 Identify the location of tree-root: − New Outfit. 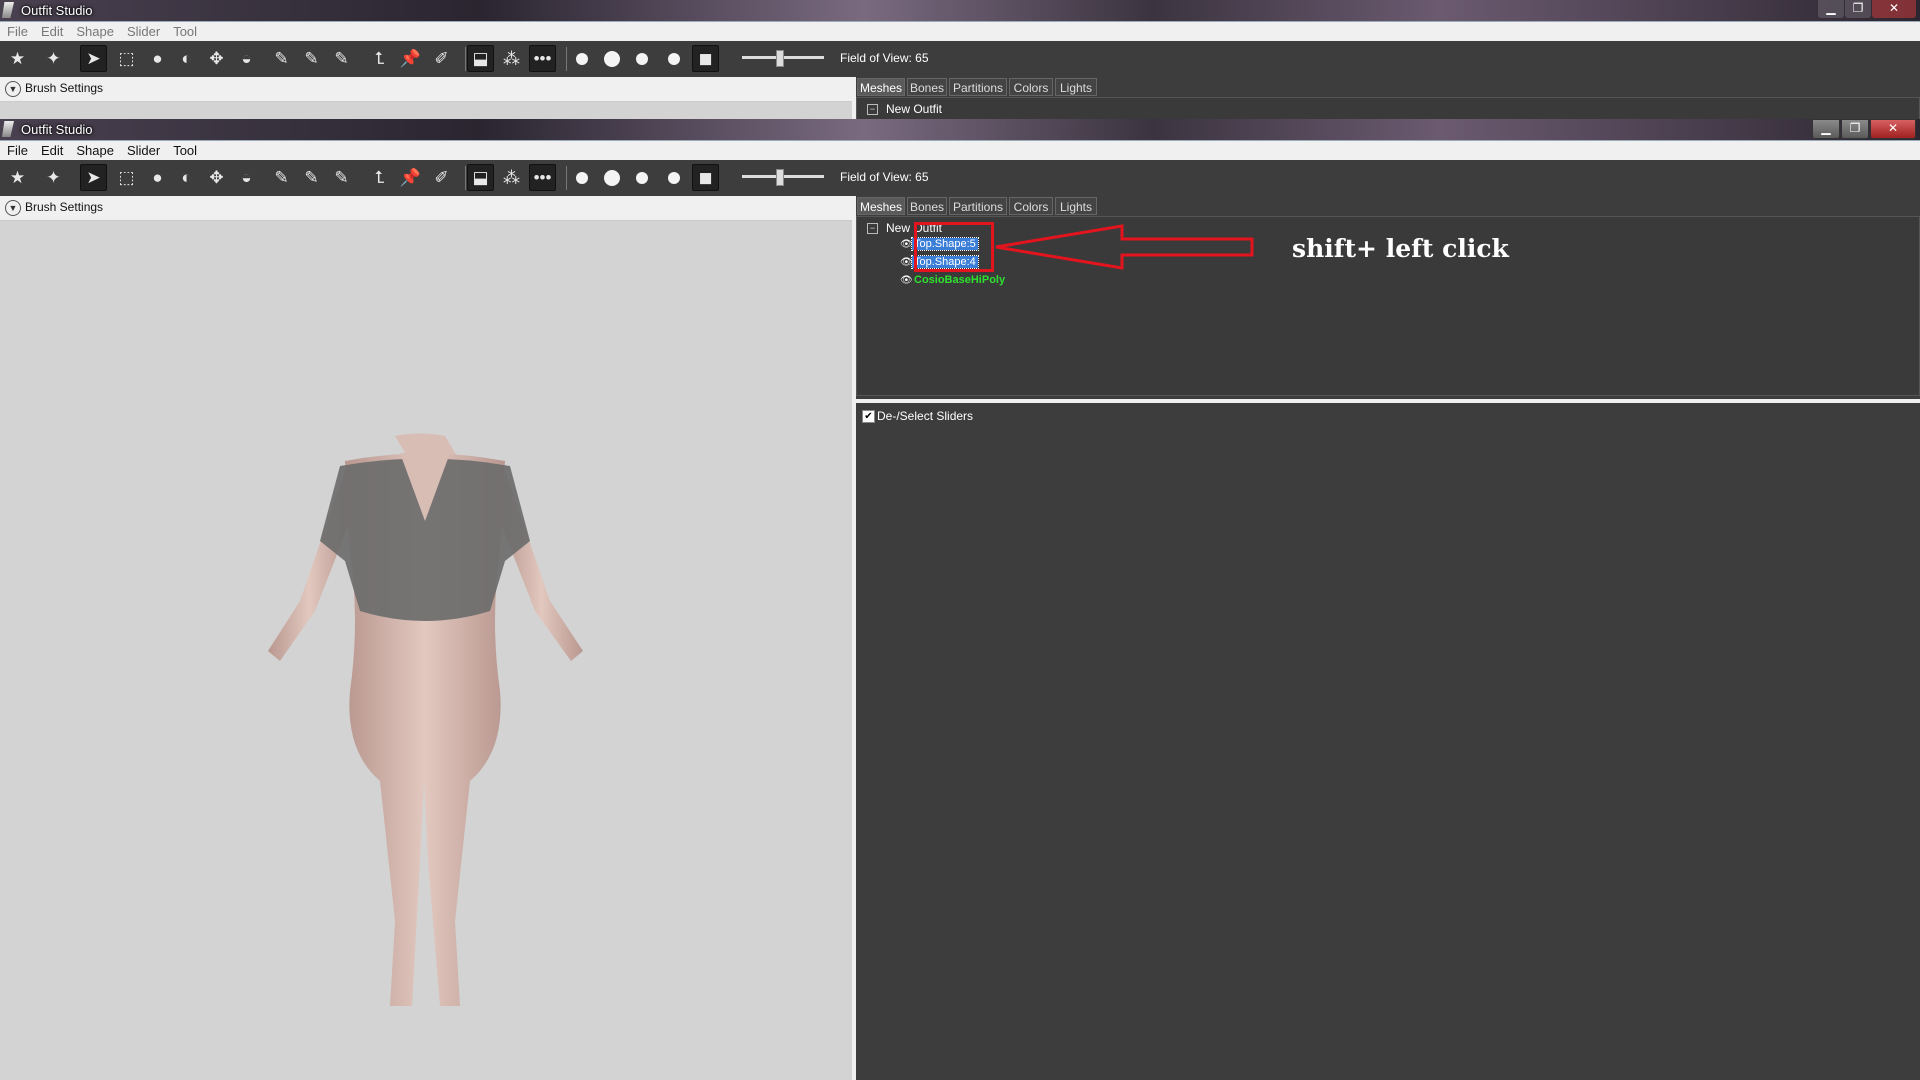
(904, 109).